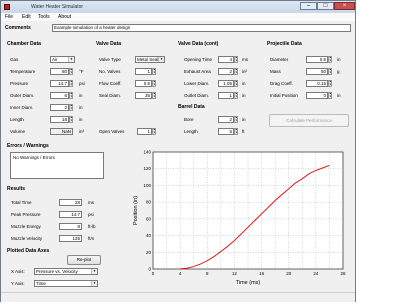  Describe the element at coordinates (149, 235) in the screenshot. I see `y-tick-label: 40` at that location.